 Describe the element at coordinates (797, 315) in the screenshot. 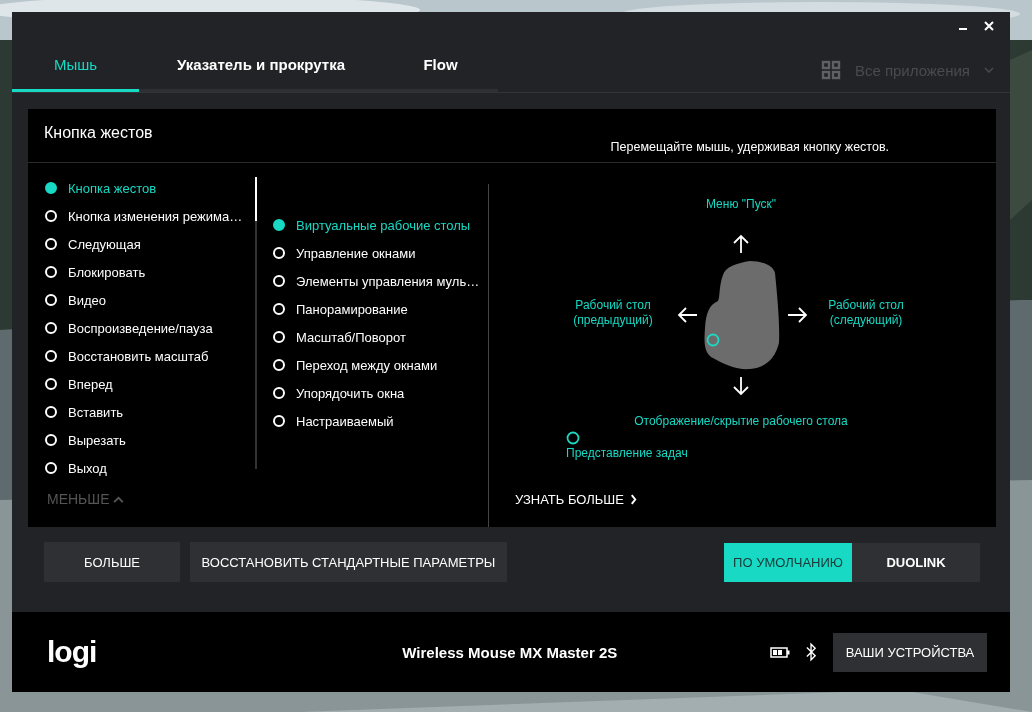

I see `right-arrow-icon` at that location.